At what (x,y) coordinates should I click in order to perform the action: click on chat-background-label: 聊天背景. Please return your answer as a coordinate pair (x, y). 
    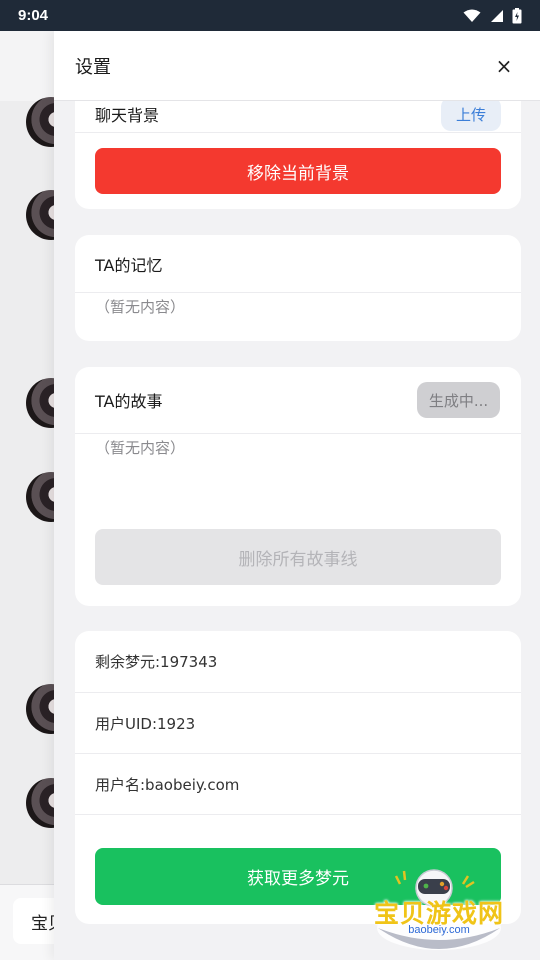
    Looking at the image, I should click on (127, 115).